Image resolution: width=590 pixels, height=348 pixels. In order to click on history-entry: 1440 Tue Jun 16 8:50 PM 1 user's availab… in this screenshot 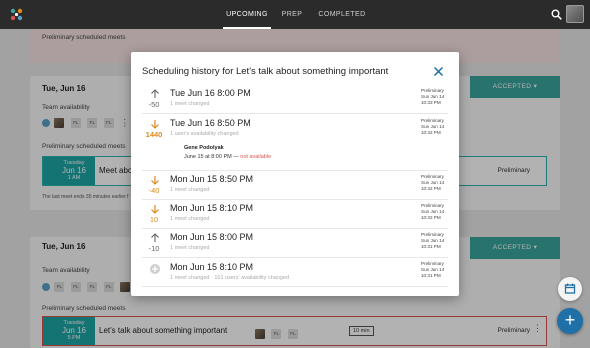, I will do `click(295, 142)`.